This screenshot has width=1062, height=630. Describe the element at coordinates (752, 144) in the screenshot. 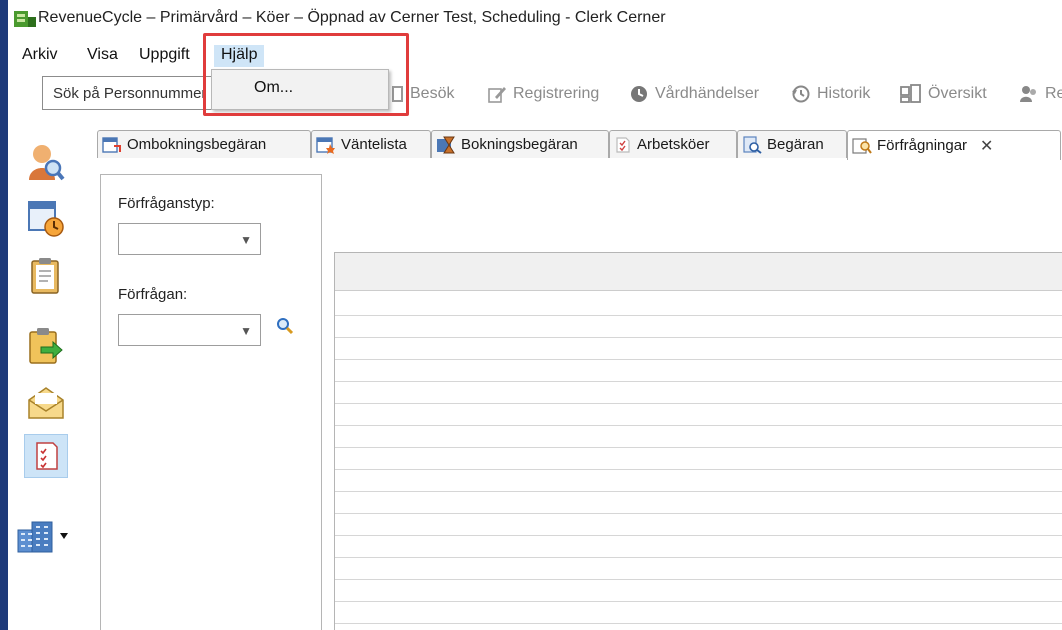

I see `document-search-icon` at that location.